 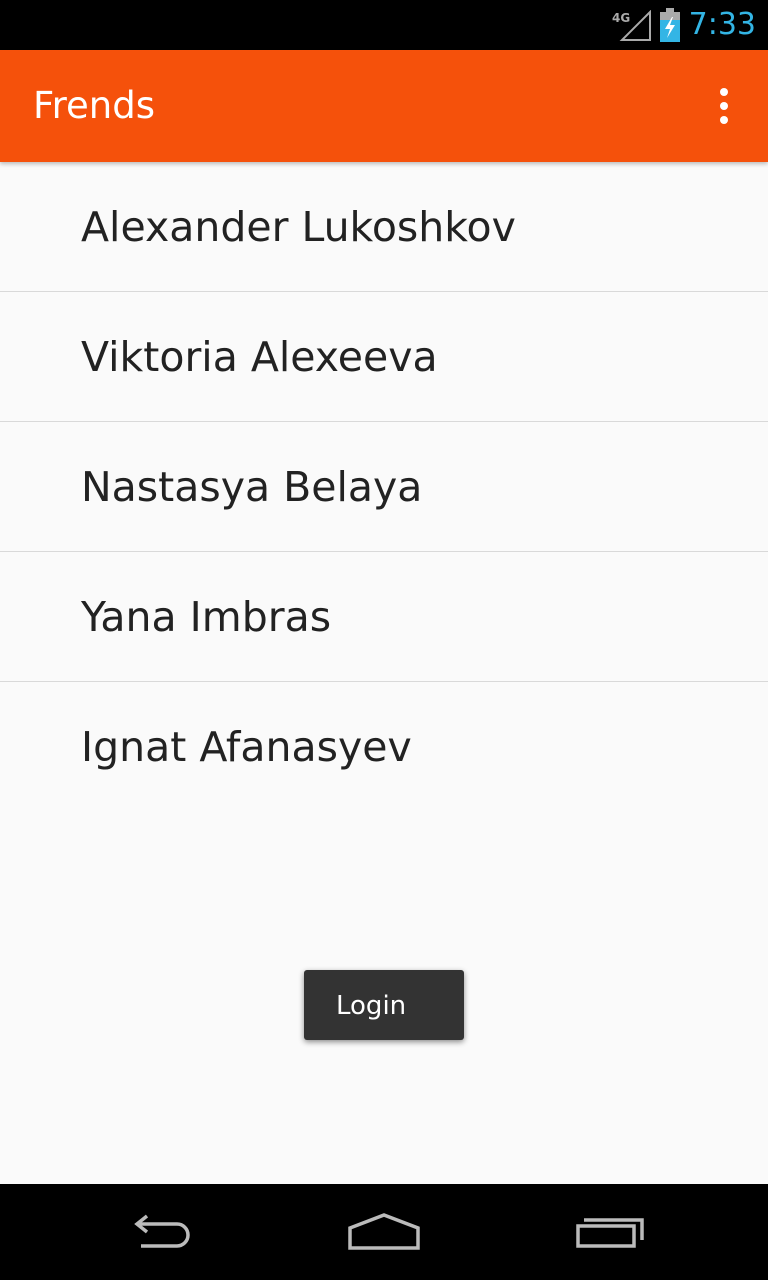 I want to click on friend-name: Ignat Afanasyev, so click(x=246, y=747).